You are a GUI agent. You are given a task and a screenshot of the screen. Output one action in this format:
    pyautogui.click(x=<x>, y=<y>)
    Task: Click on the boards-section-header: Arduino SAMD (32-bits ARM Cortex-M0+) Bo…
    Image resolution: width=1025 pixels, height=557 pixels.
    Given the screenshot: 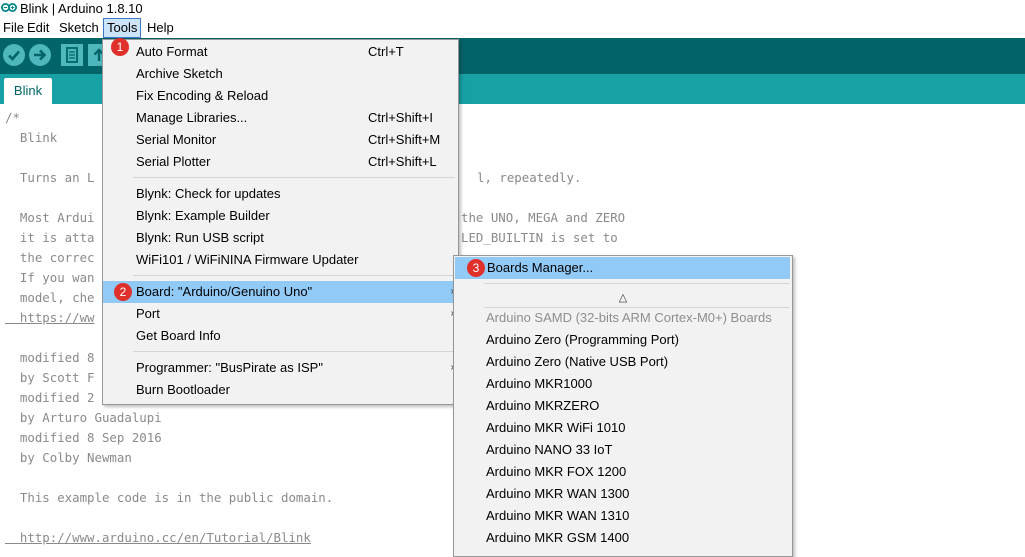 What is the action you would take?
    pyautogui.click(x=623, y=318)
    